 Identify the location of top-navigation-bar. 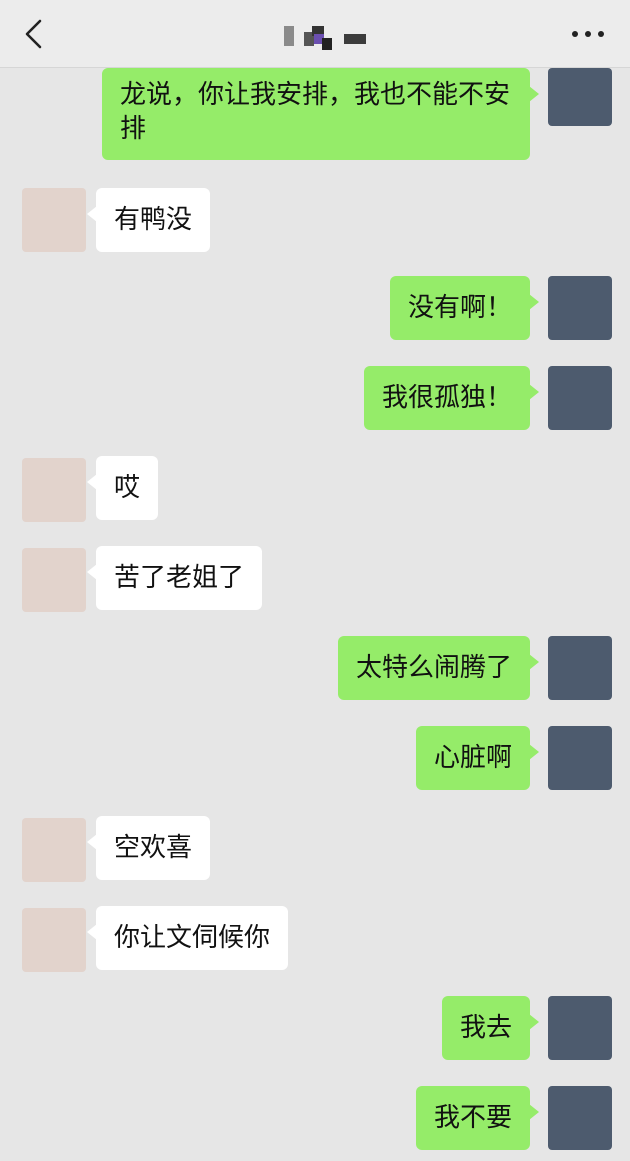
(315, 34).